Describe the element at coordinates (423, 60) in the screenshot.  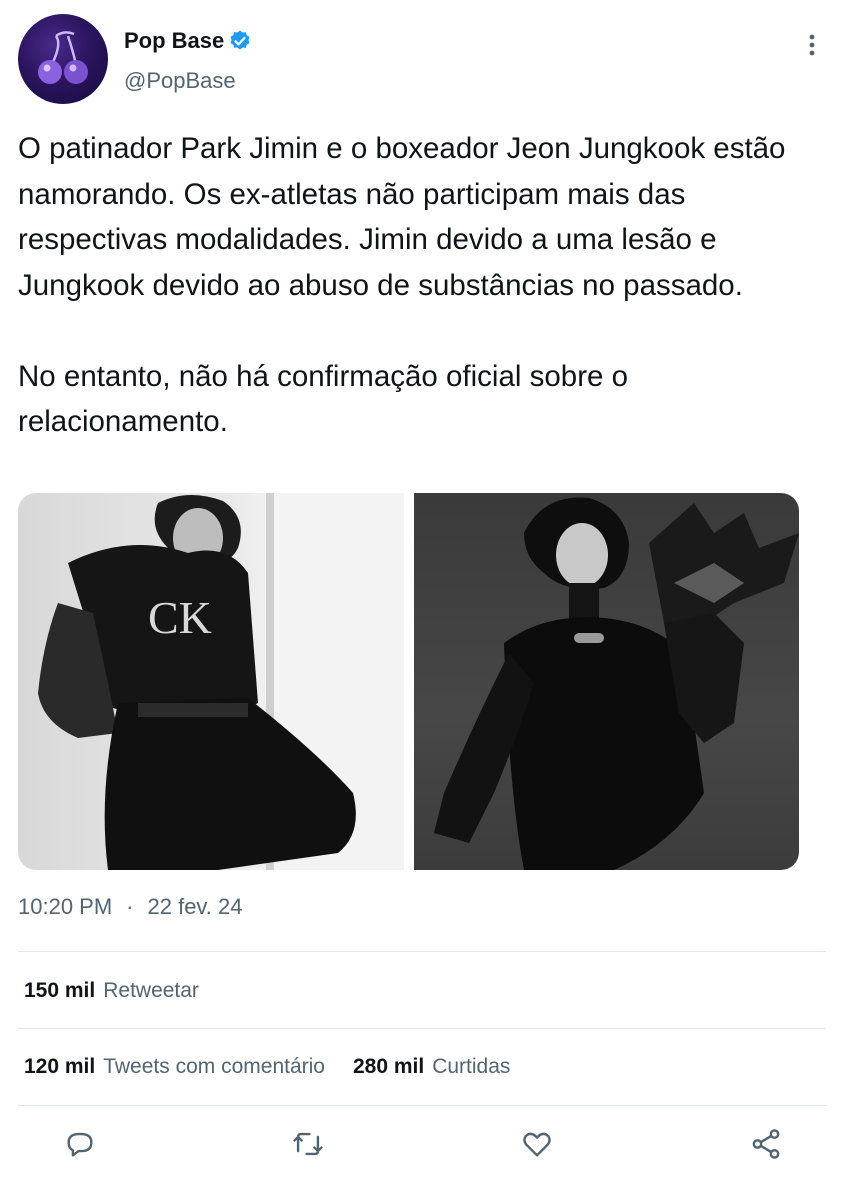
I see `tweet-header: Pop Base @PopBase` at that location.